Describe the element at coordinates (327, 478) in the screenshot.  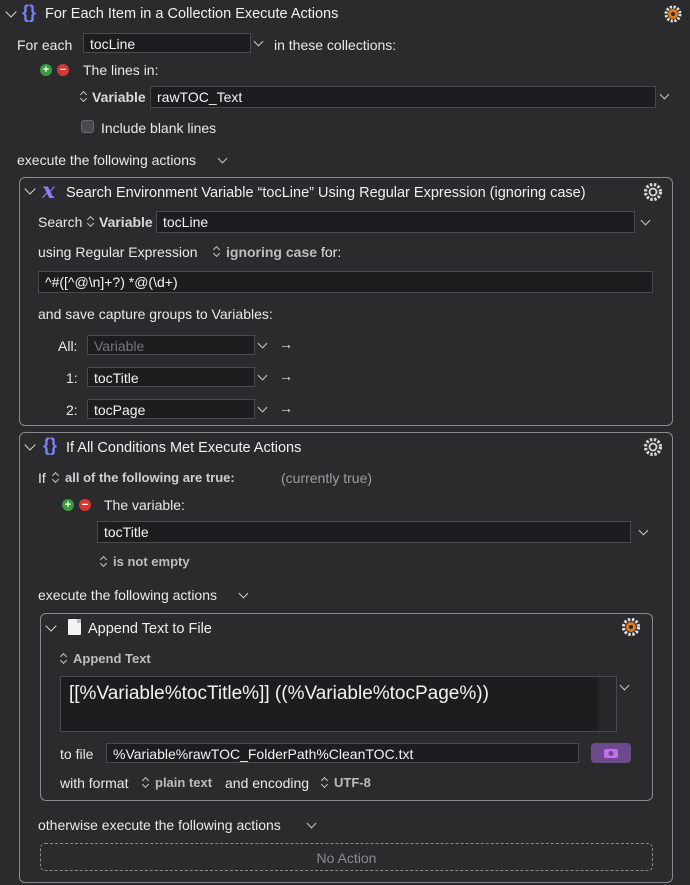
I see `condition-status: (currently true)` at that location.